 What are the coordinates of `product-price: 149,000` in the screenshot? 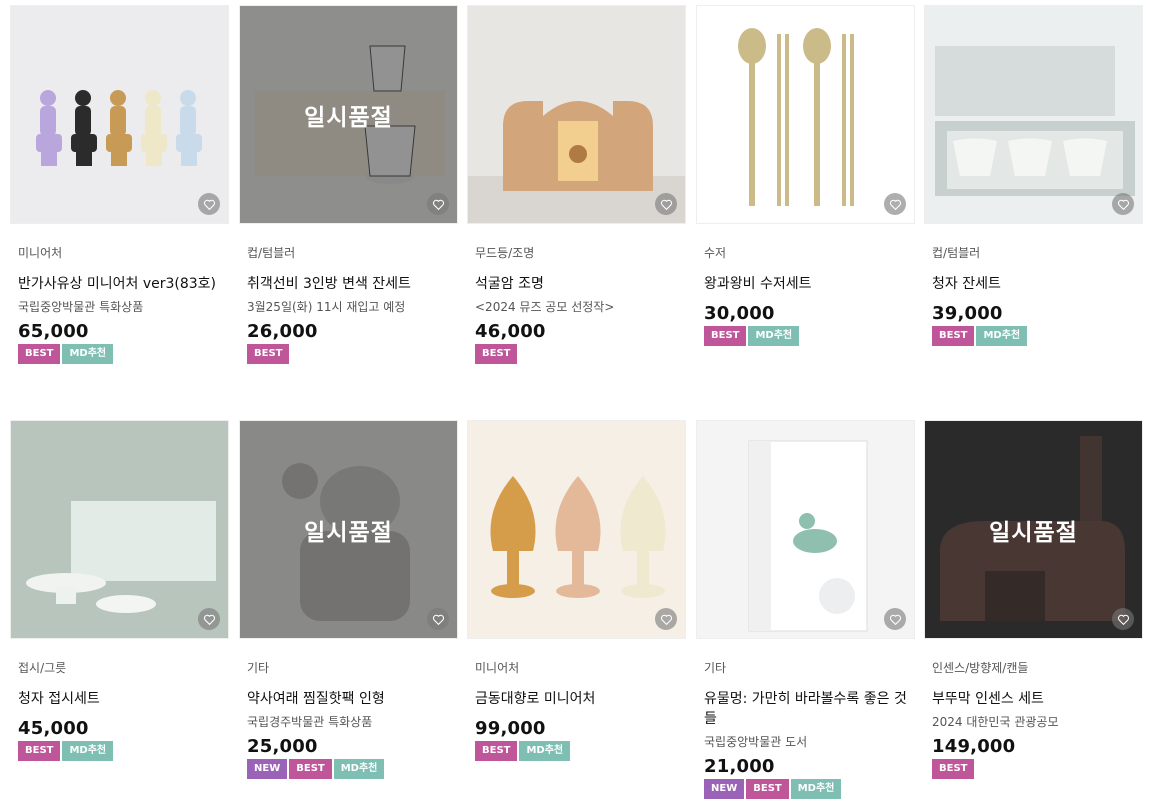 It's located at (974, 746).